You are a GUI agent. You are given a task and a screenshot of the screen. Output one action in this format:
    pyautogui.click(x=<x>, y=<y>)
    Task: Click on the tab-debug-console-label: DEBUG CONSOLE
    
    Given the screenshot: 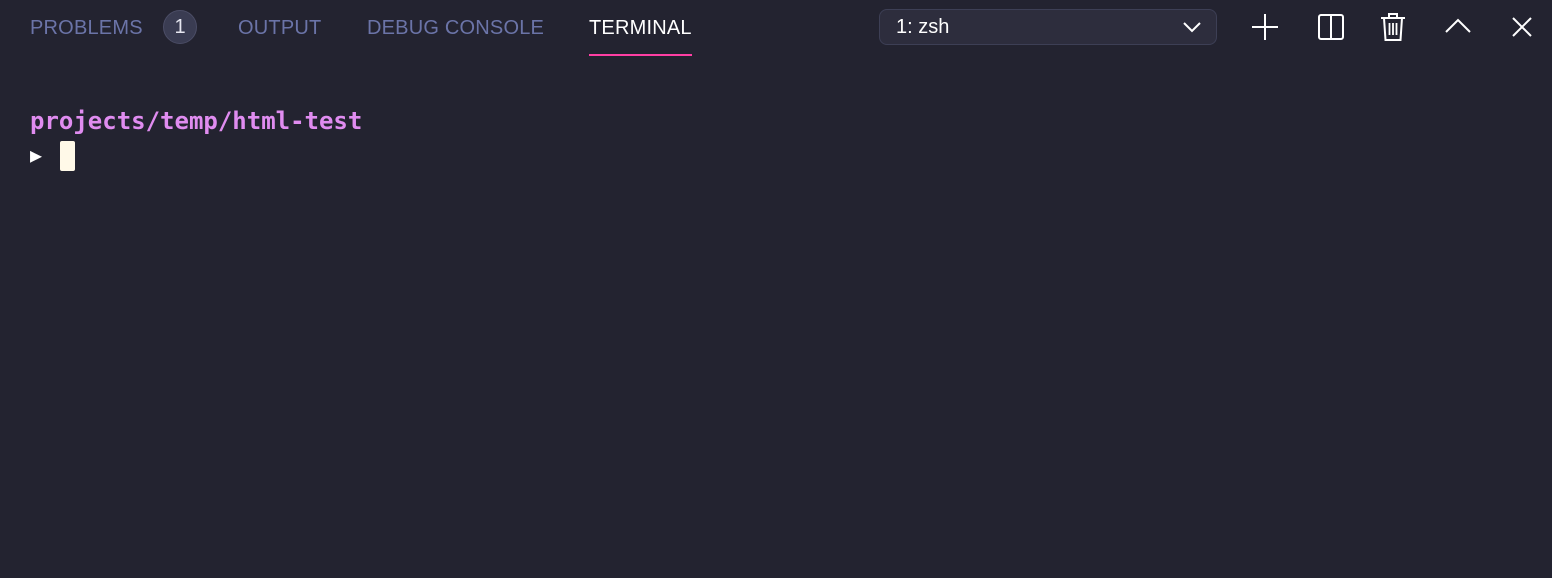 What is the action you would take?
    pyautogui.click(x=456, y=28)
    